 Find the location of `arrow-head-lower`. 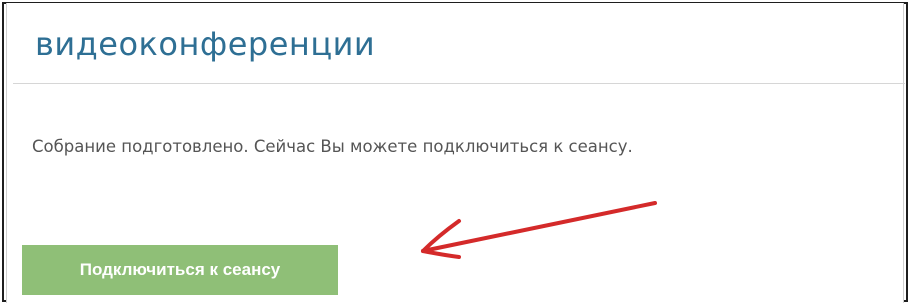

arrow-head-lower is located at coordinates (441, 254).